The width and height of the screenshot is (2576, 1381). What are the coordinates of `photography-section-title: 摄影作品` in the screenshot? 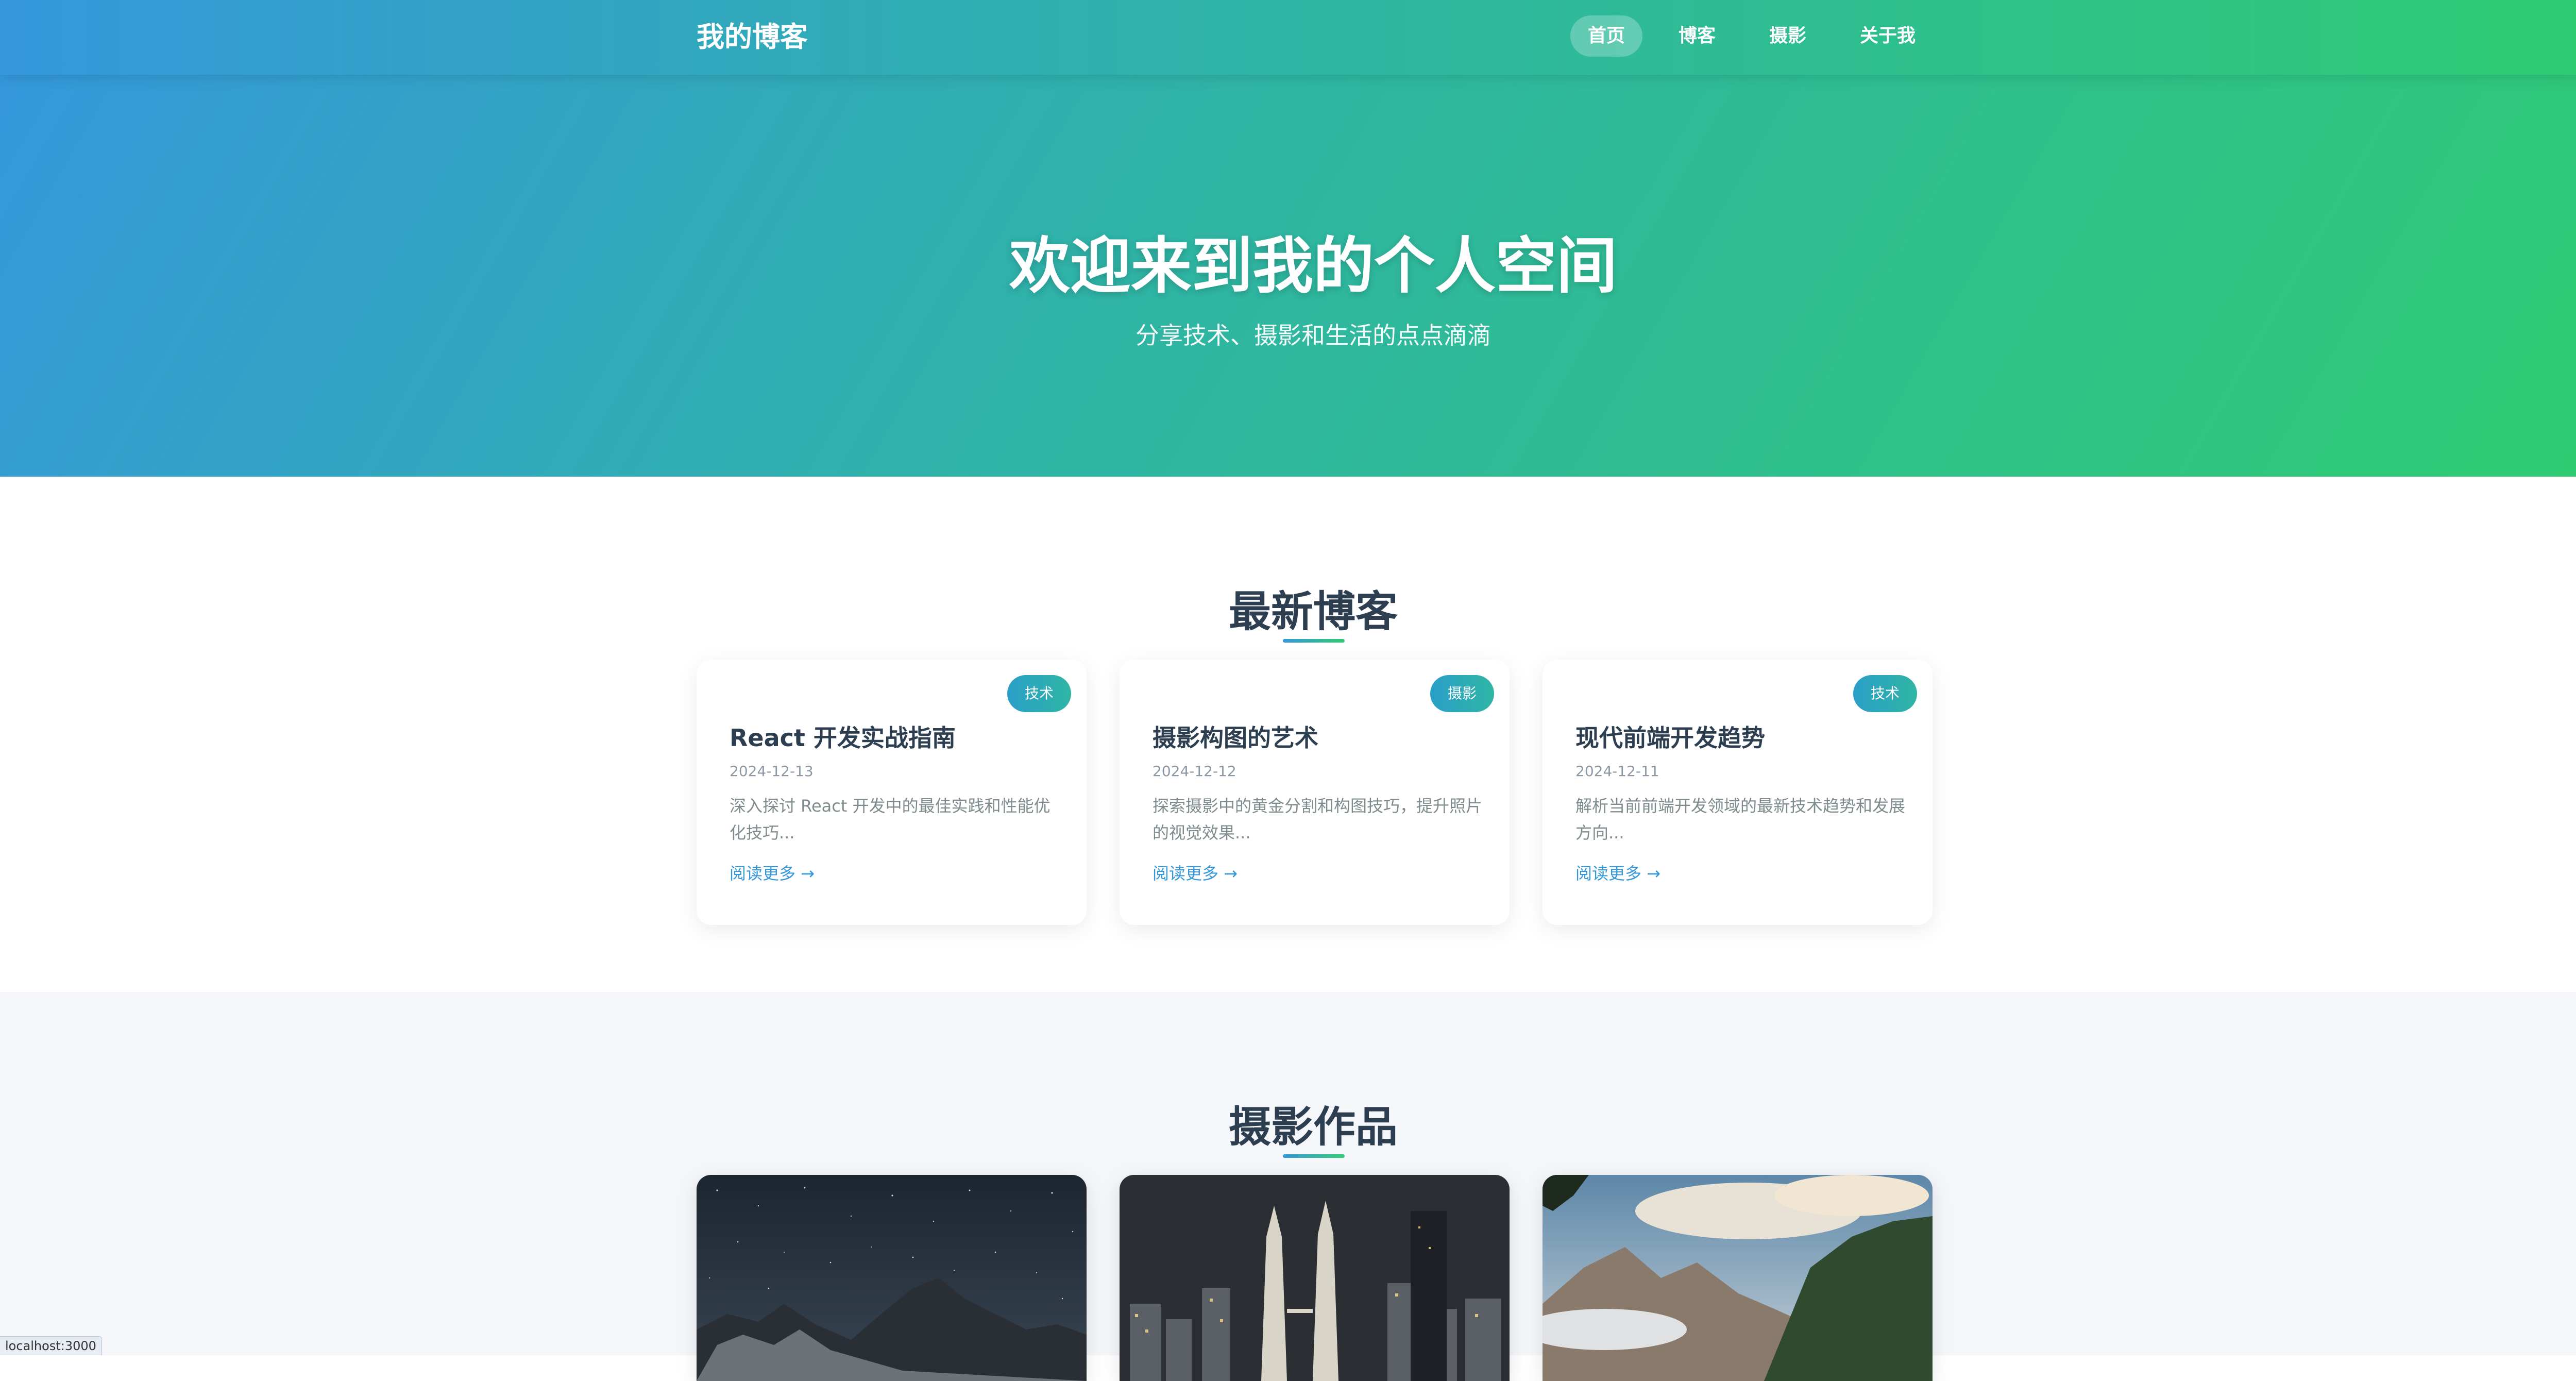 It's located at (1313, 1127).